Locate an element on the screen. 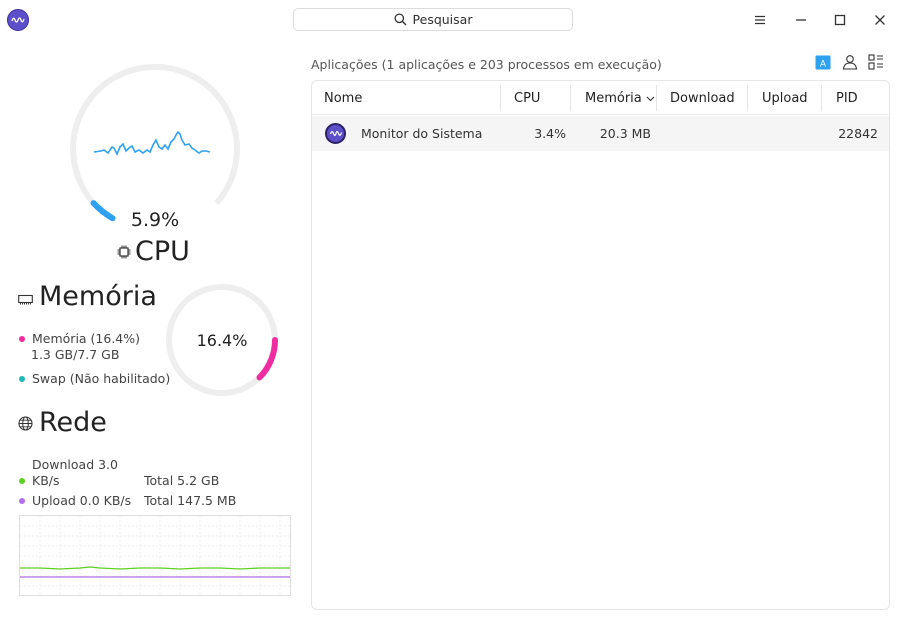 The image size is (900, 620). network-section-title: Rede is located at coordinates (62, 422).